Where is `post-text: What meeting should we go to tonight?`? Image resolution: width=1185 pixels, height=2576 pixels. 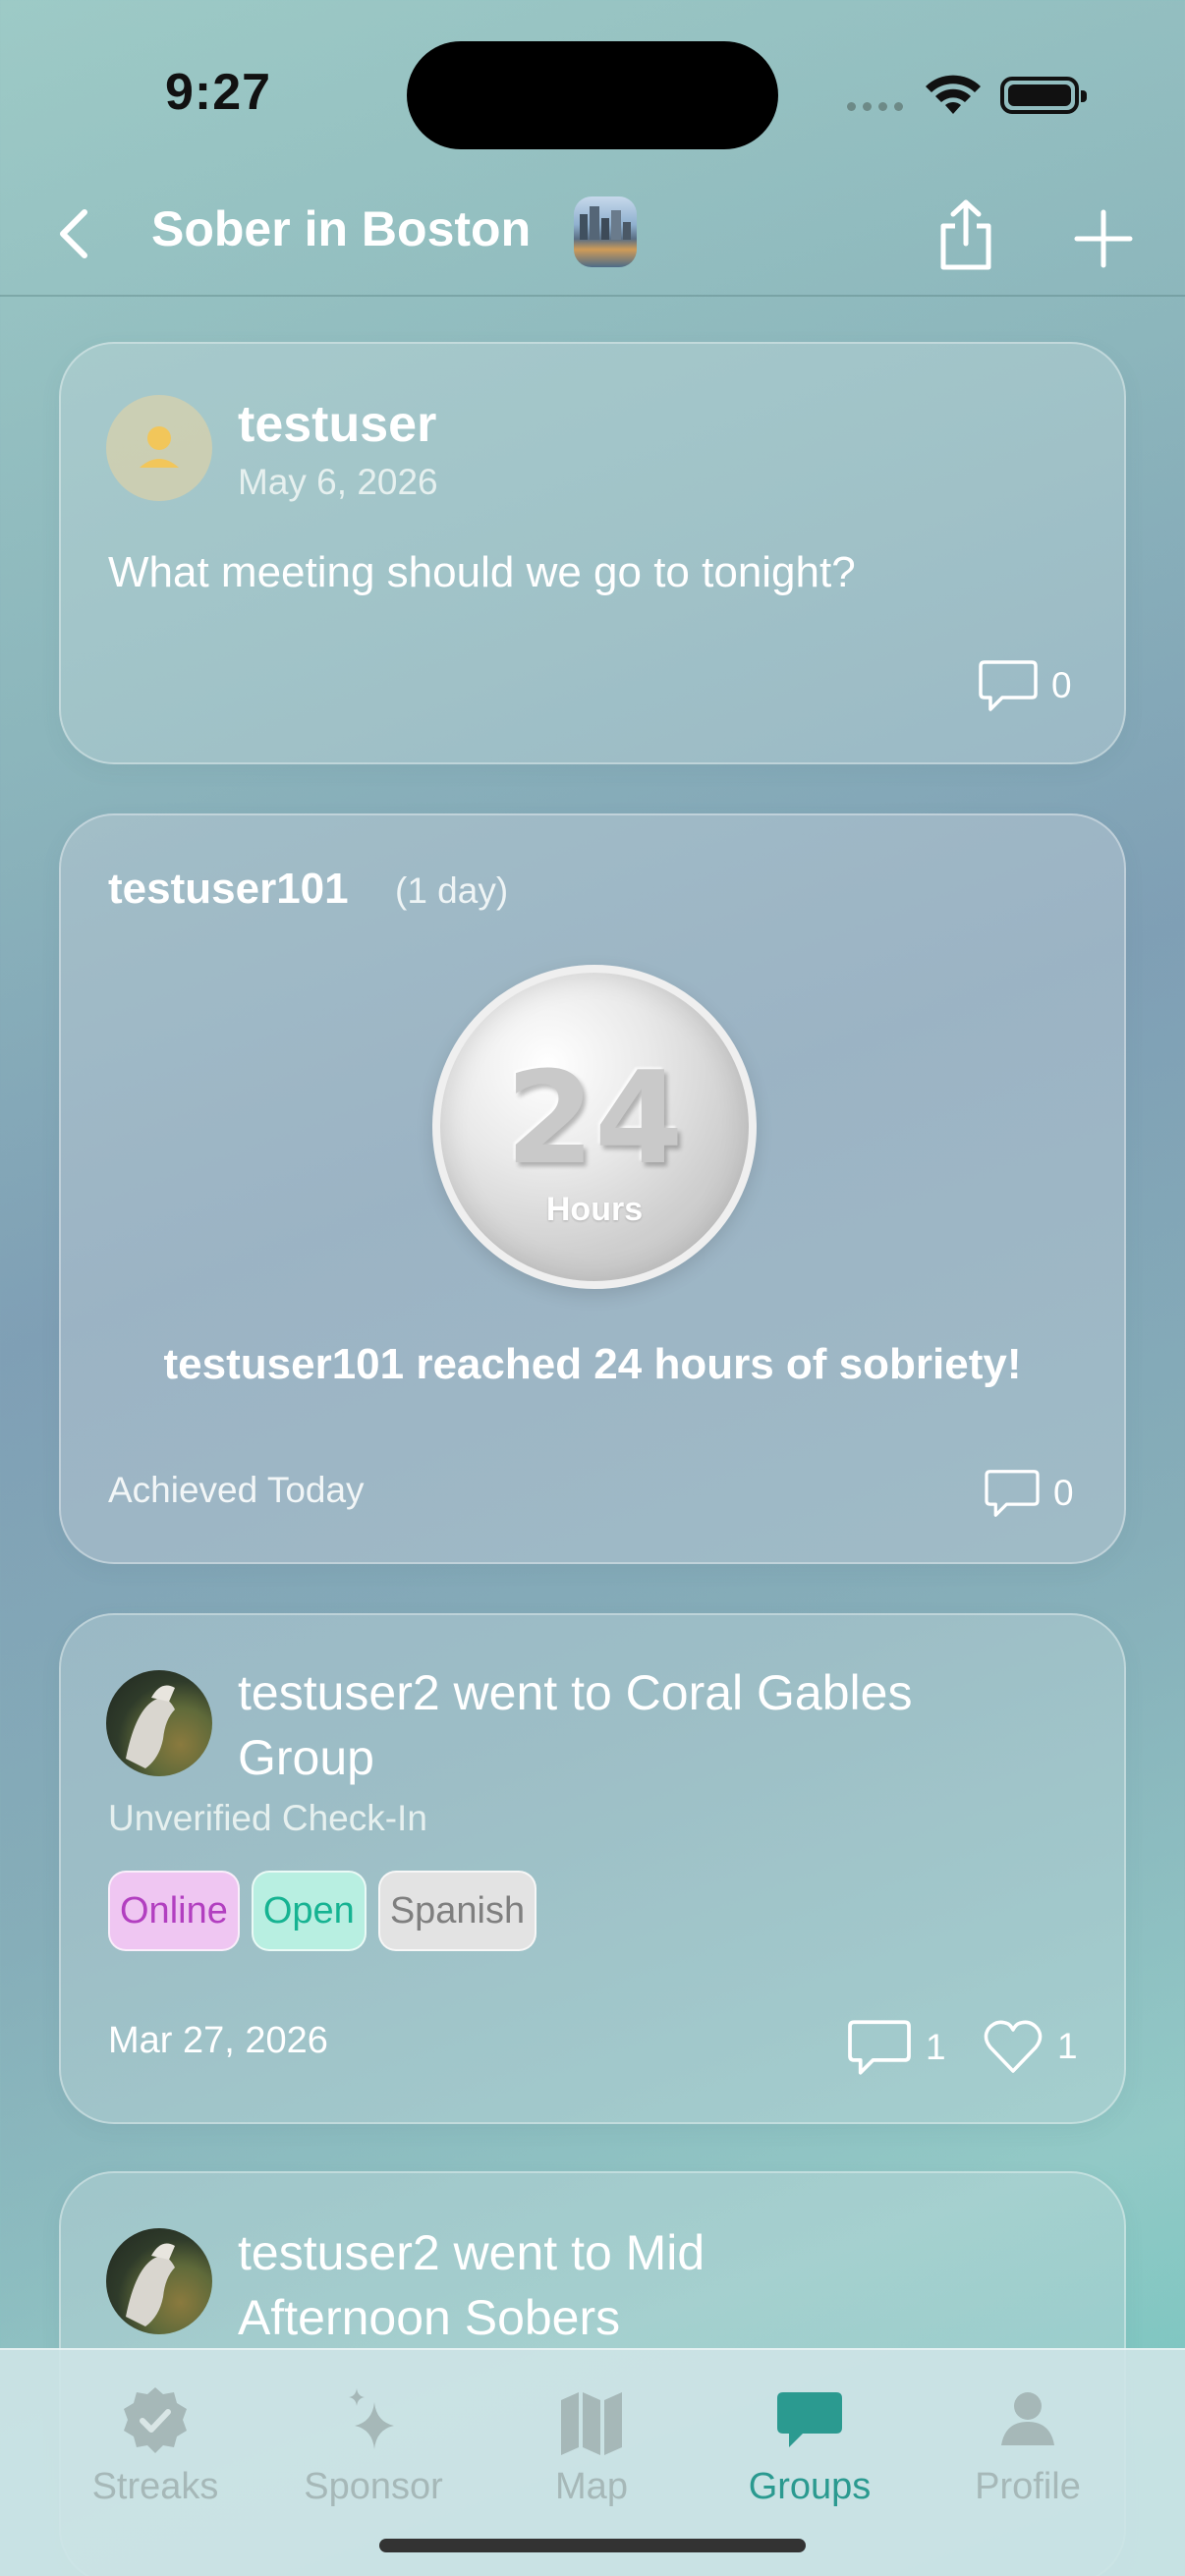 post-text: What meeting should we go to tonight? is located at coordinates (482, 572).